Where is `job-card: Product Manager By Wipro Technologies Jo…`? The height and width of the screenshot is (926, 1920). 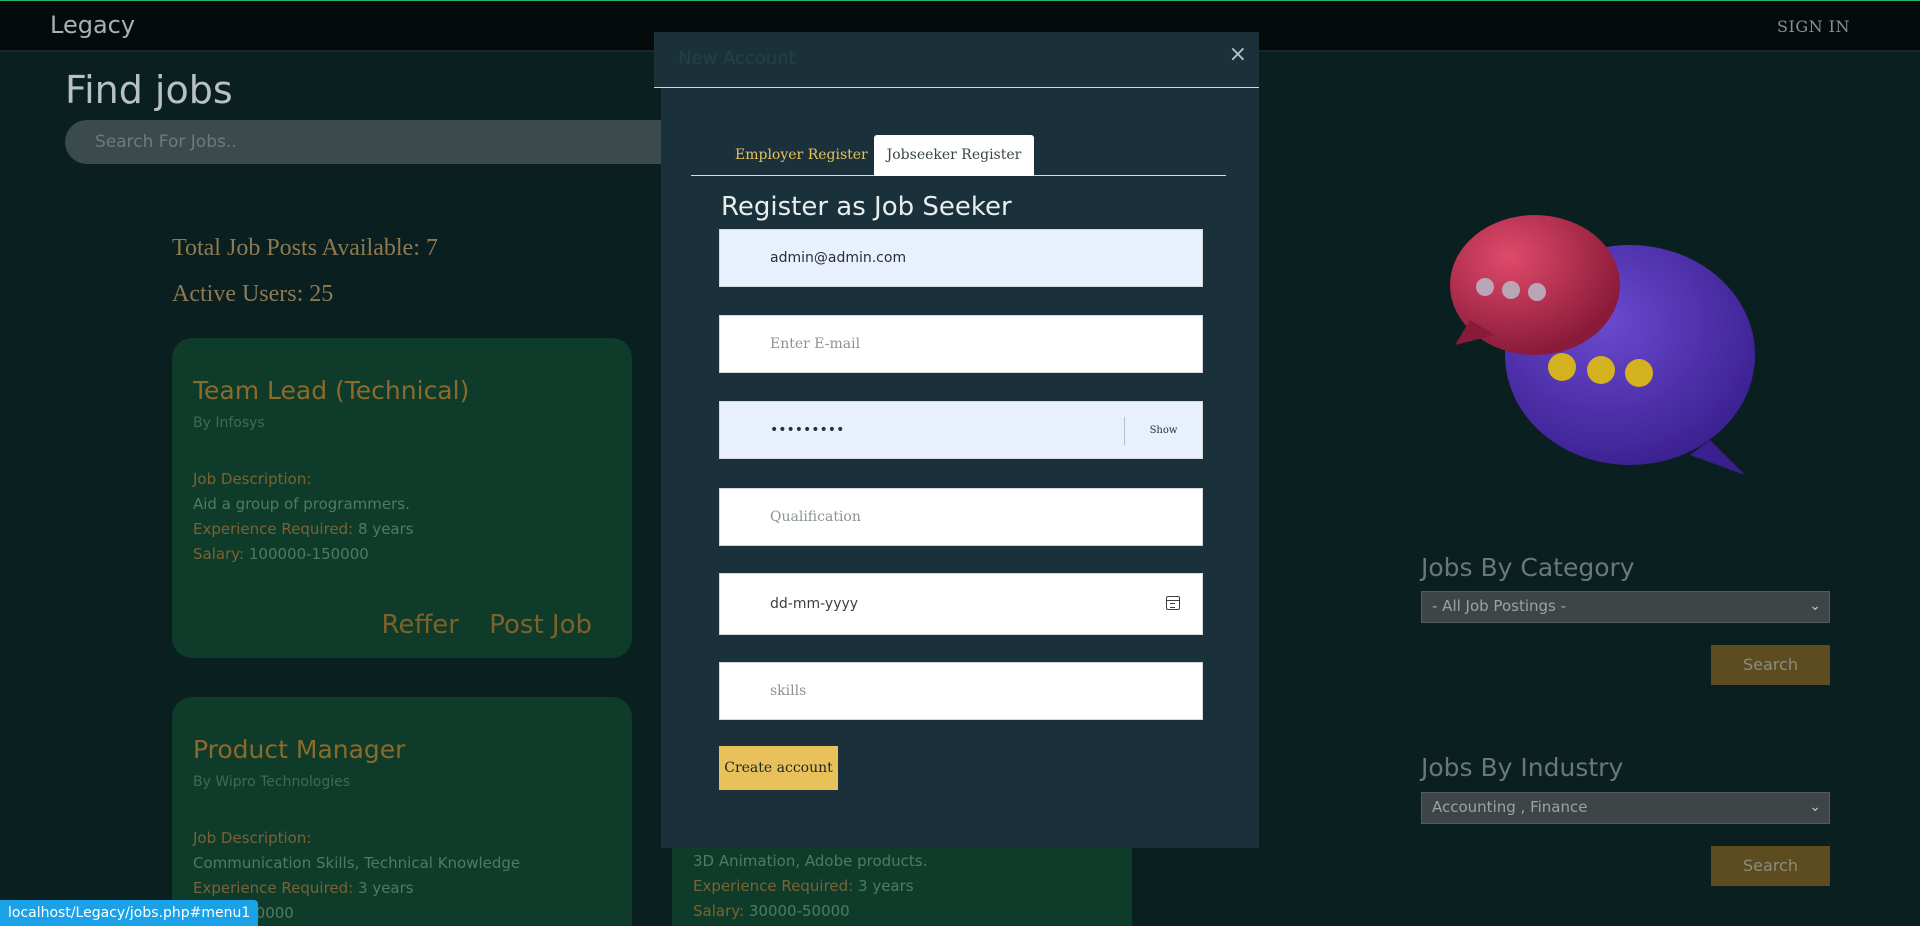 job-card: Product Manager By Wipro Technologies Jo… is located at coordinates (402, 811).